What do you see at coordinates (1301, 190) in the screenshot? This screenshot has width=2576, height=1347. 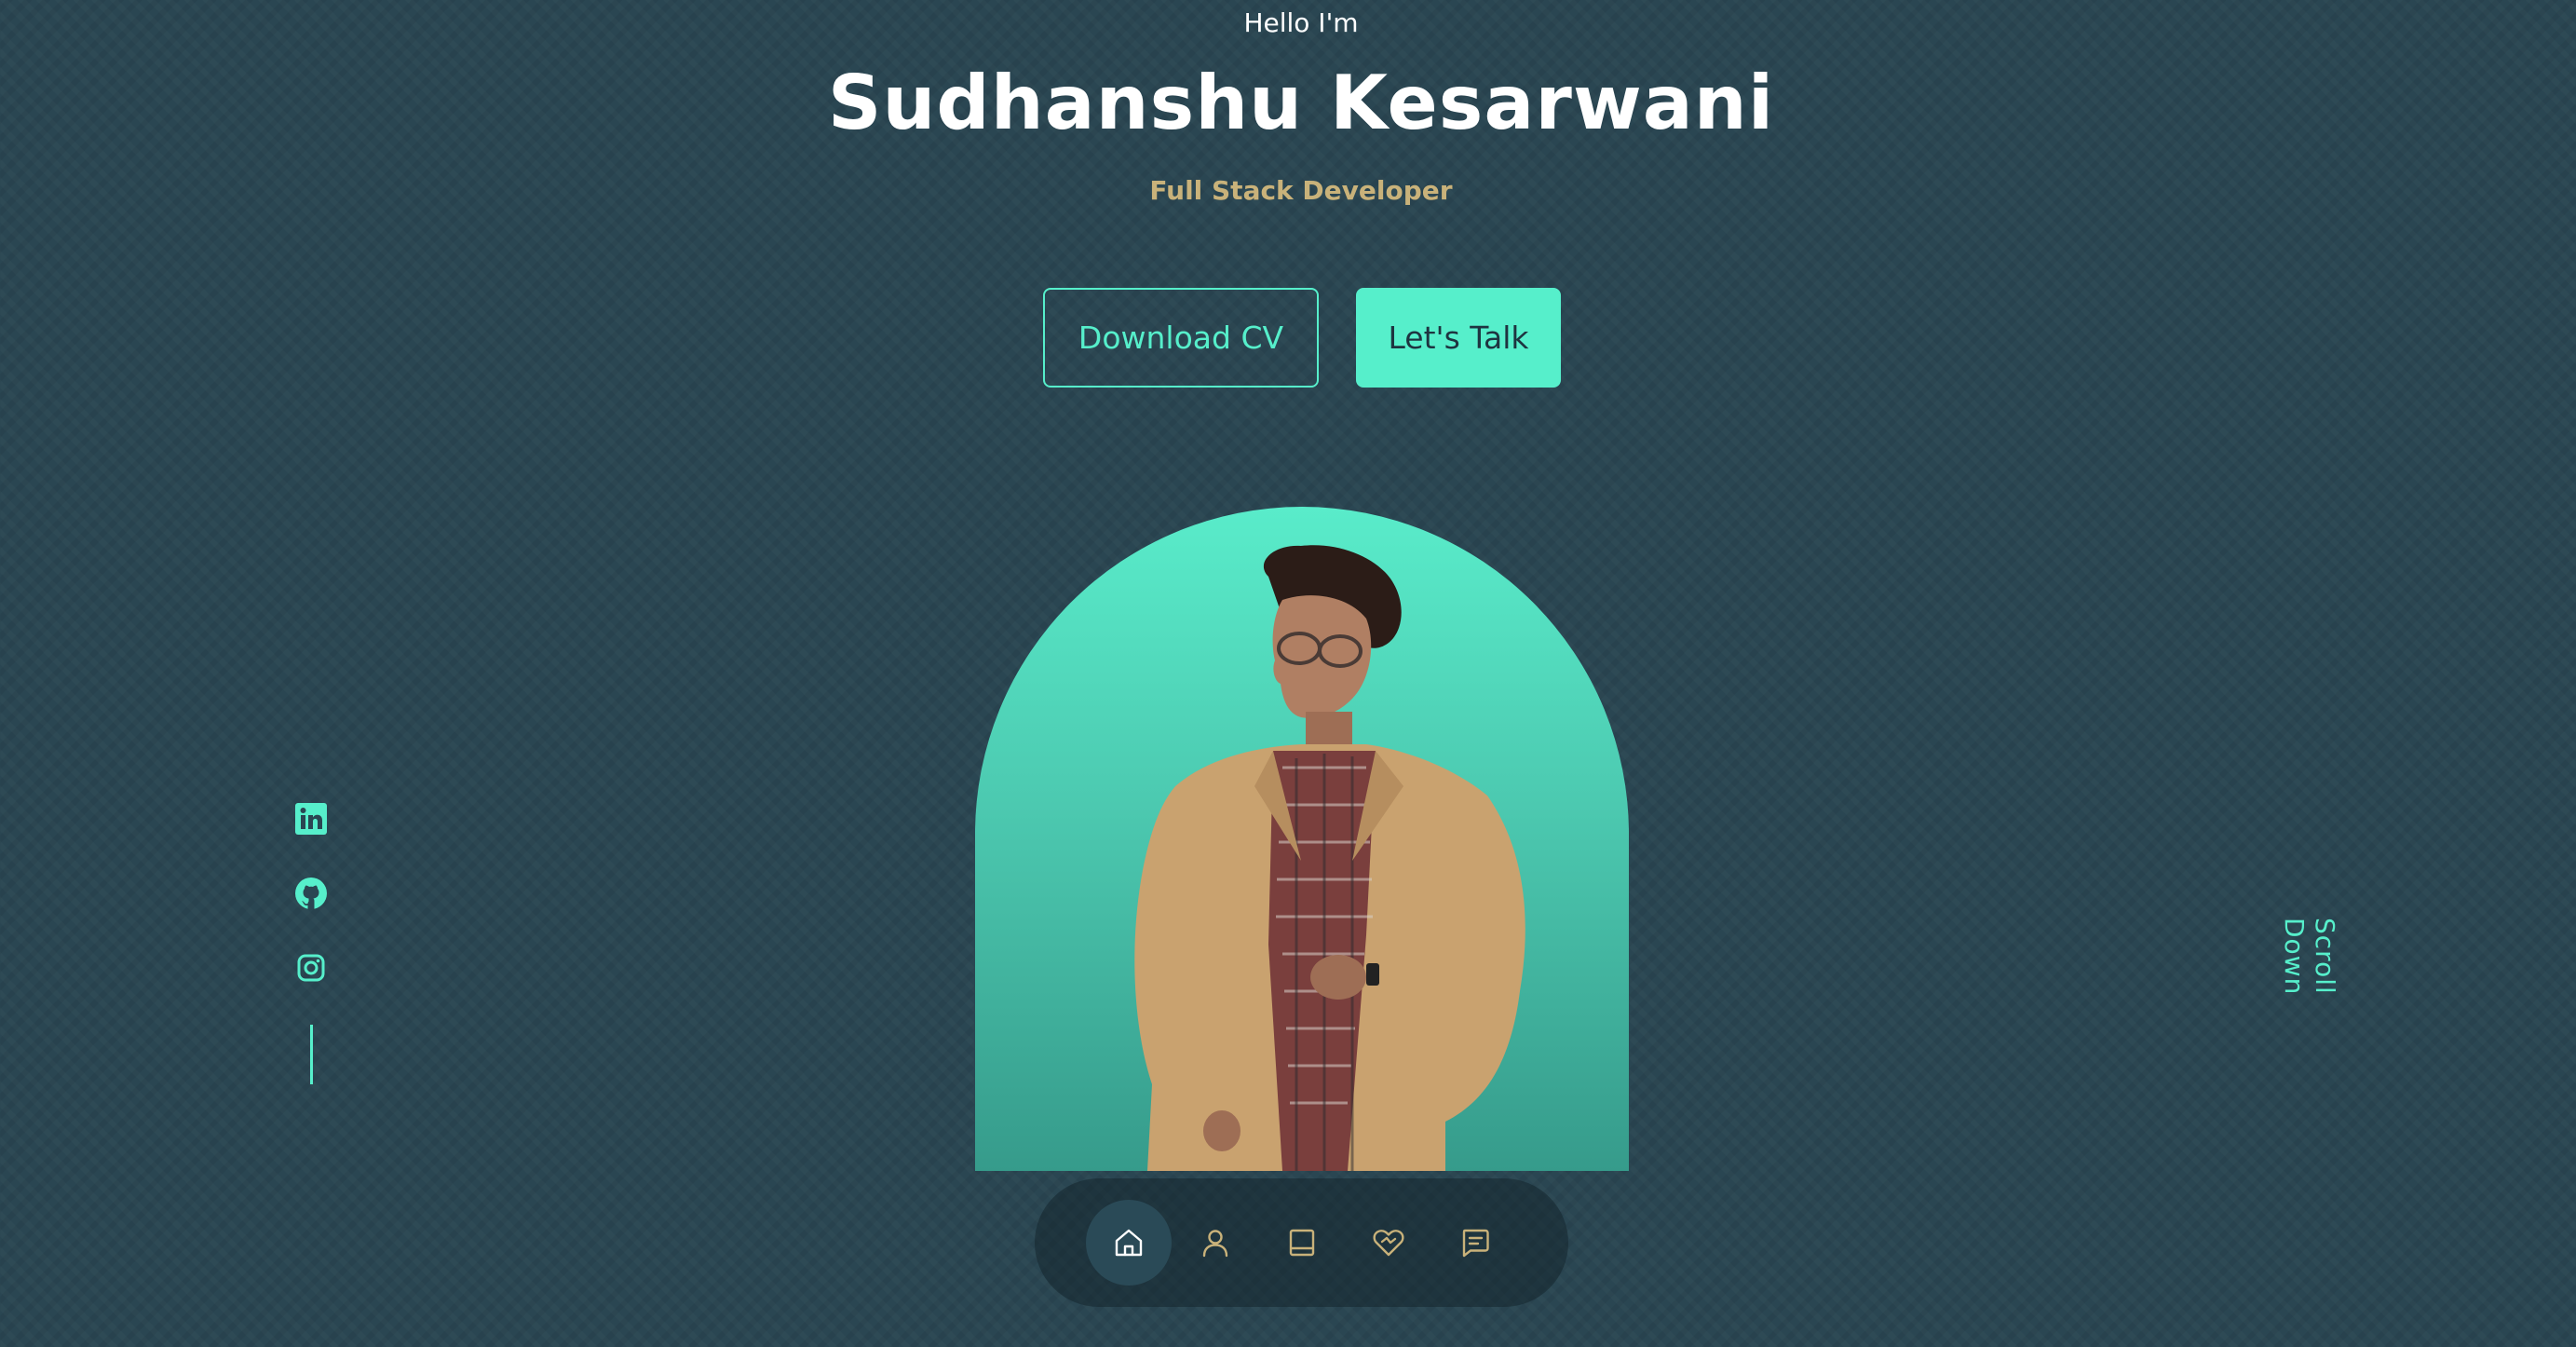 I see `hero-role: Full Stack Developer` at bounding box center [1301, 190].